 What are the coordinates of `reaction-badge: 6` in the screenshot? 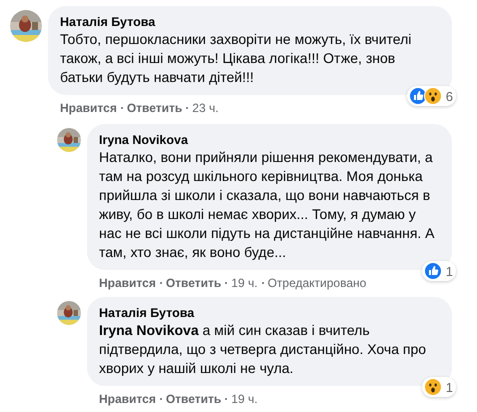 It's located at (431, 96).